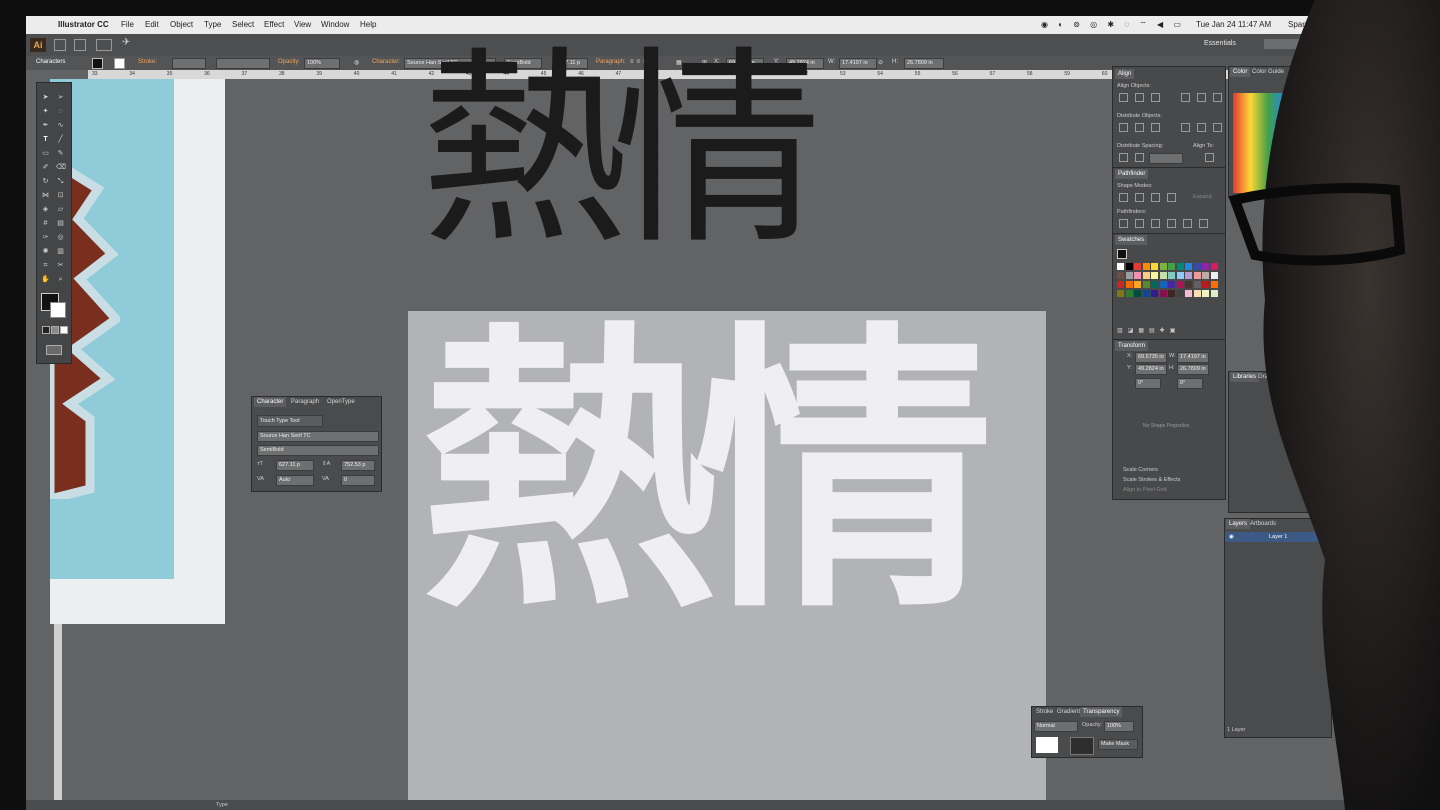  What do you see at coordinates (45, 167) in the screenshot?
I see `shaper-tool-icon: ✐` at bounding box center [45, 167].